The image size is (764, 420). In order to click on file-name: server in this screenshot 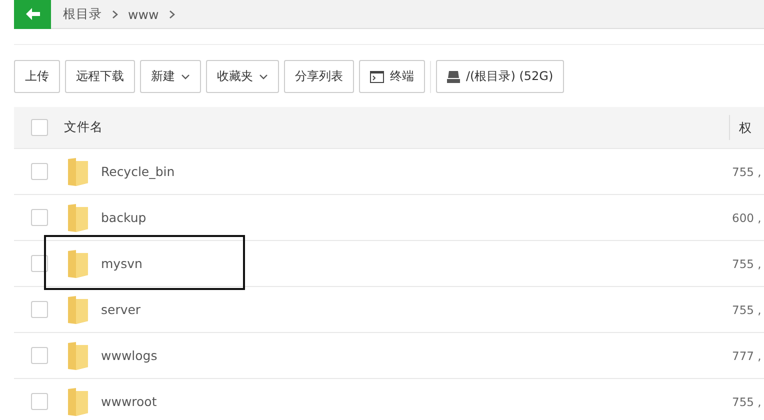, I will do `click(121, 309)`.